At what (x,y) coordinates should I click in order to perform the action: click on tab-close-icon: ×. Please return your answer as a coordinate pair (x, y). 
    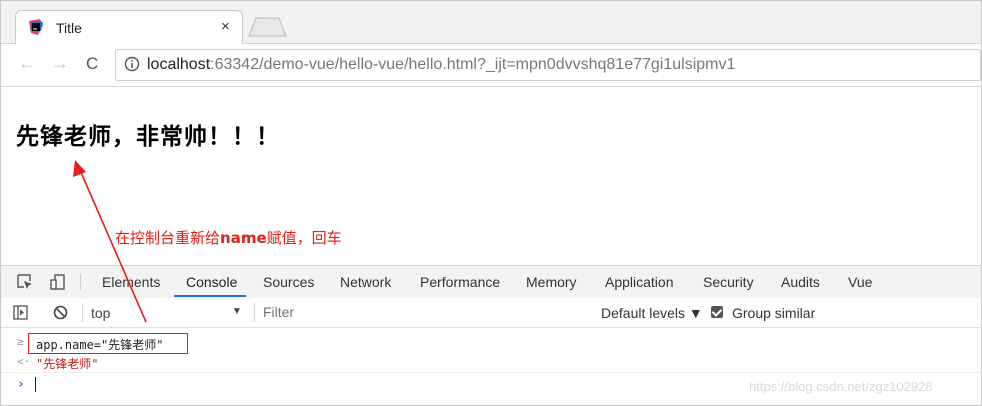
    Looking at the image, I should click on (225, 26).